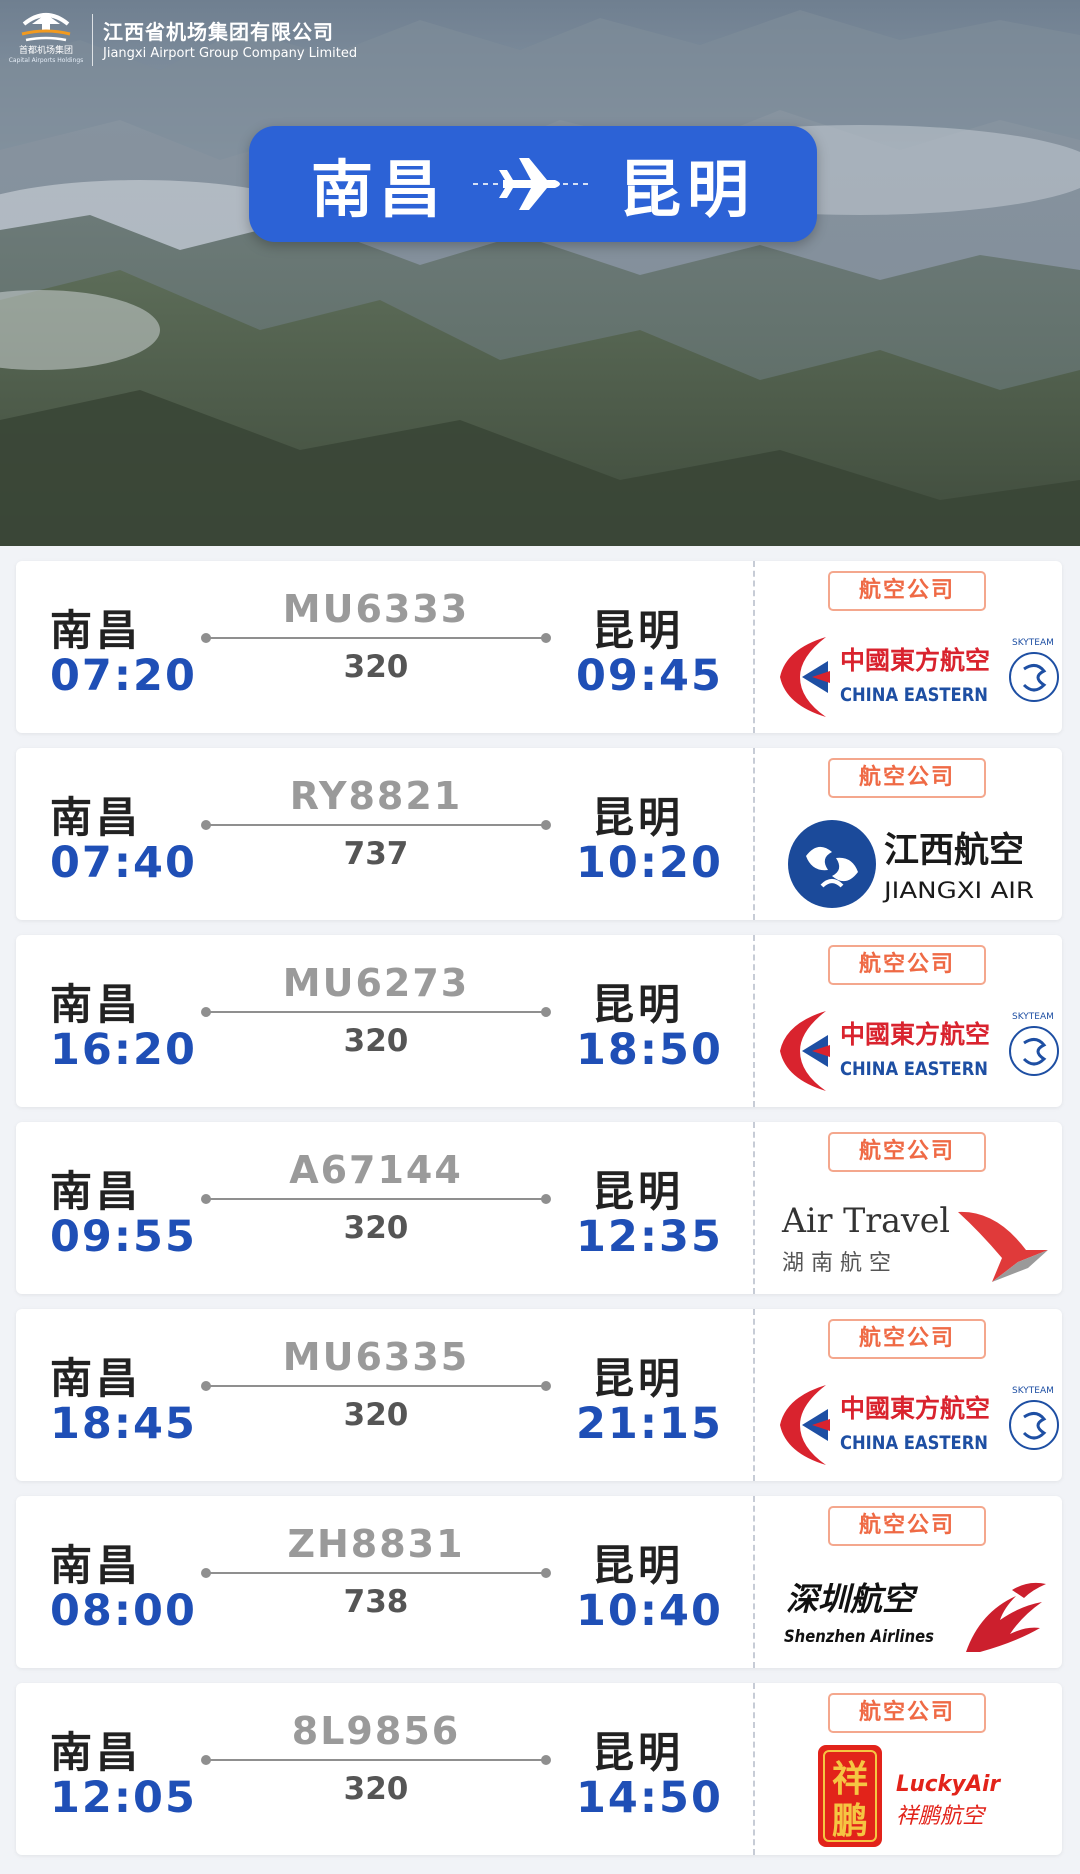 The image size is (1080, 1874). What do you see at coordinates (376, 1731) in the screenshot?
I see `flight-number: 8L9856` at bounding box center [376, 1731].